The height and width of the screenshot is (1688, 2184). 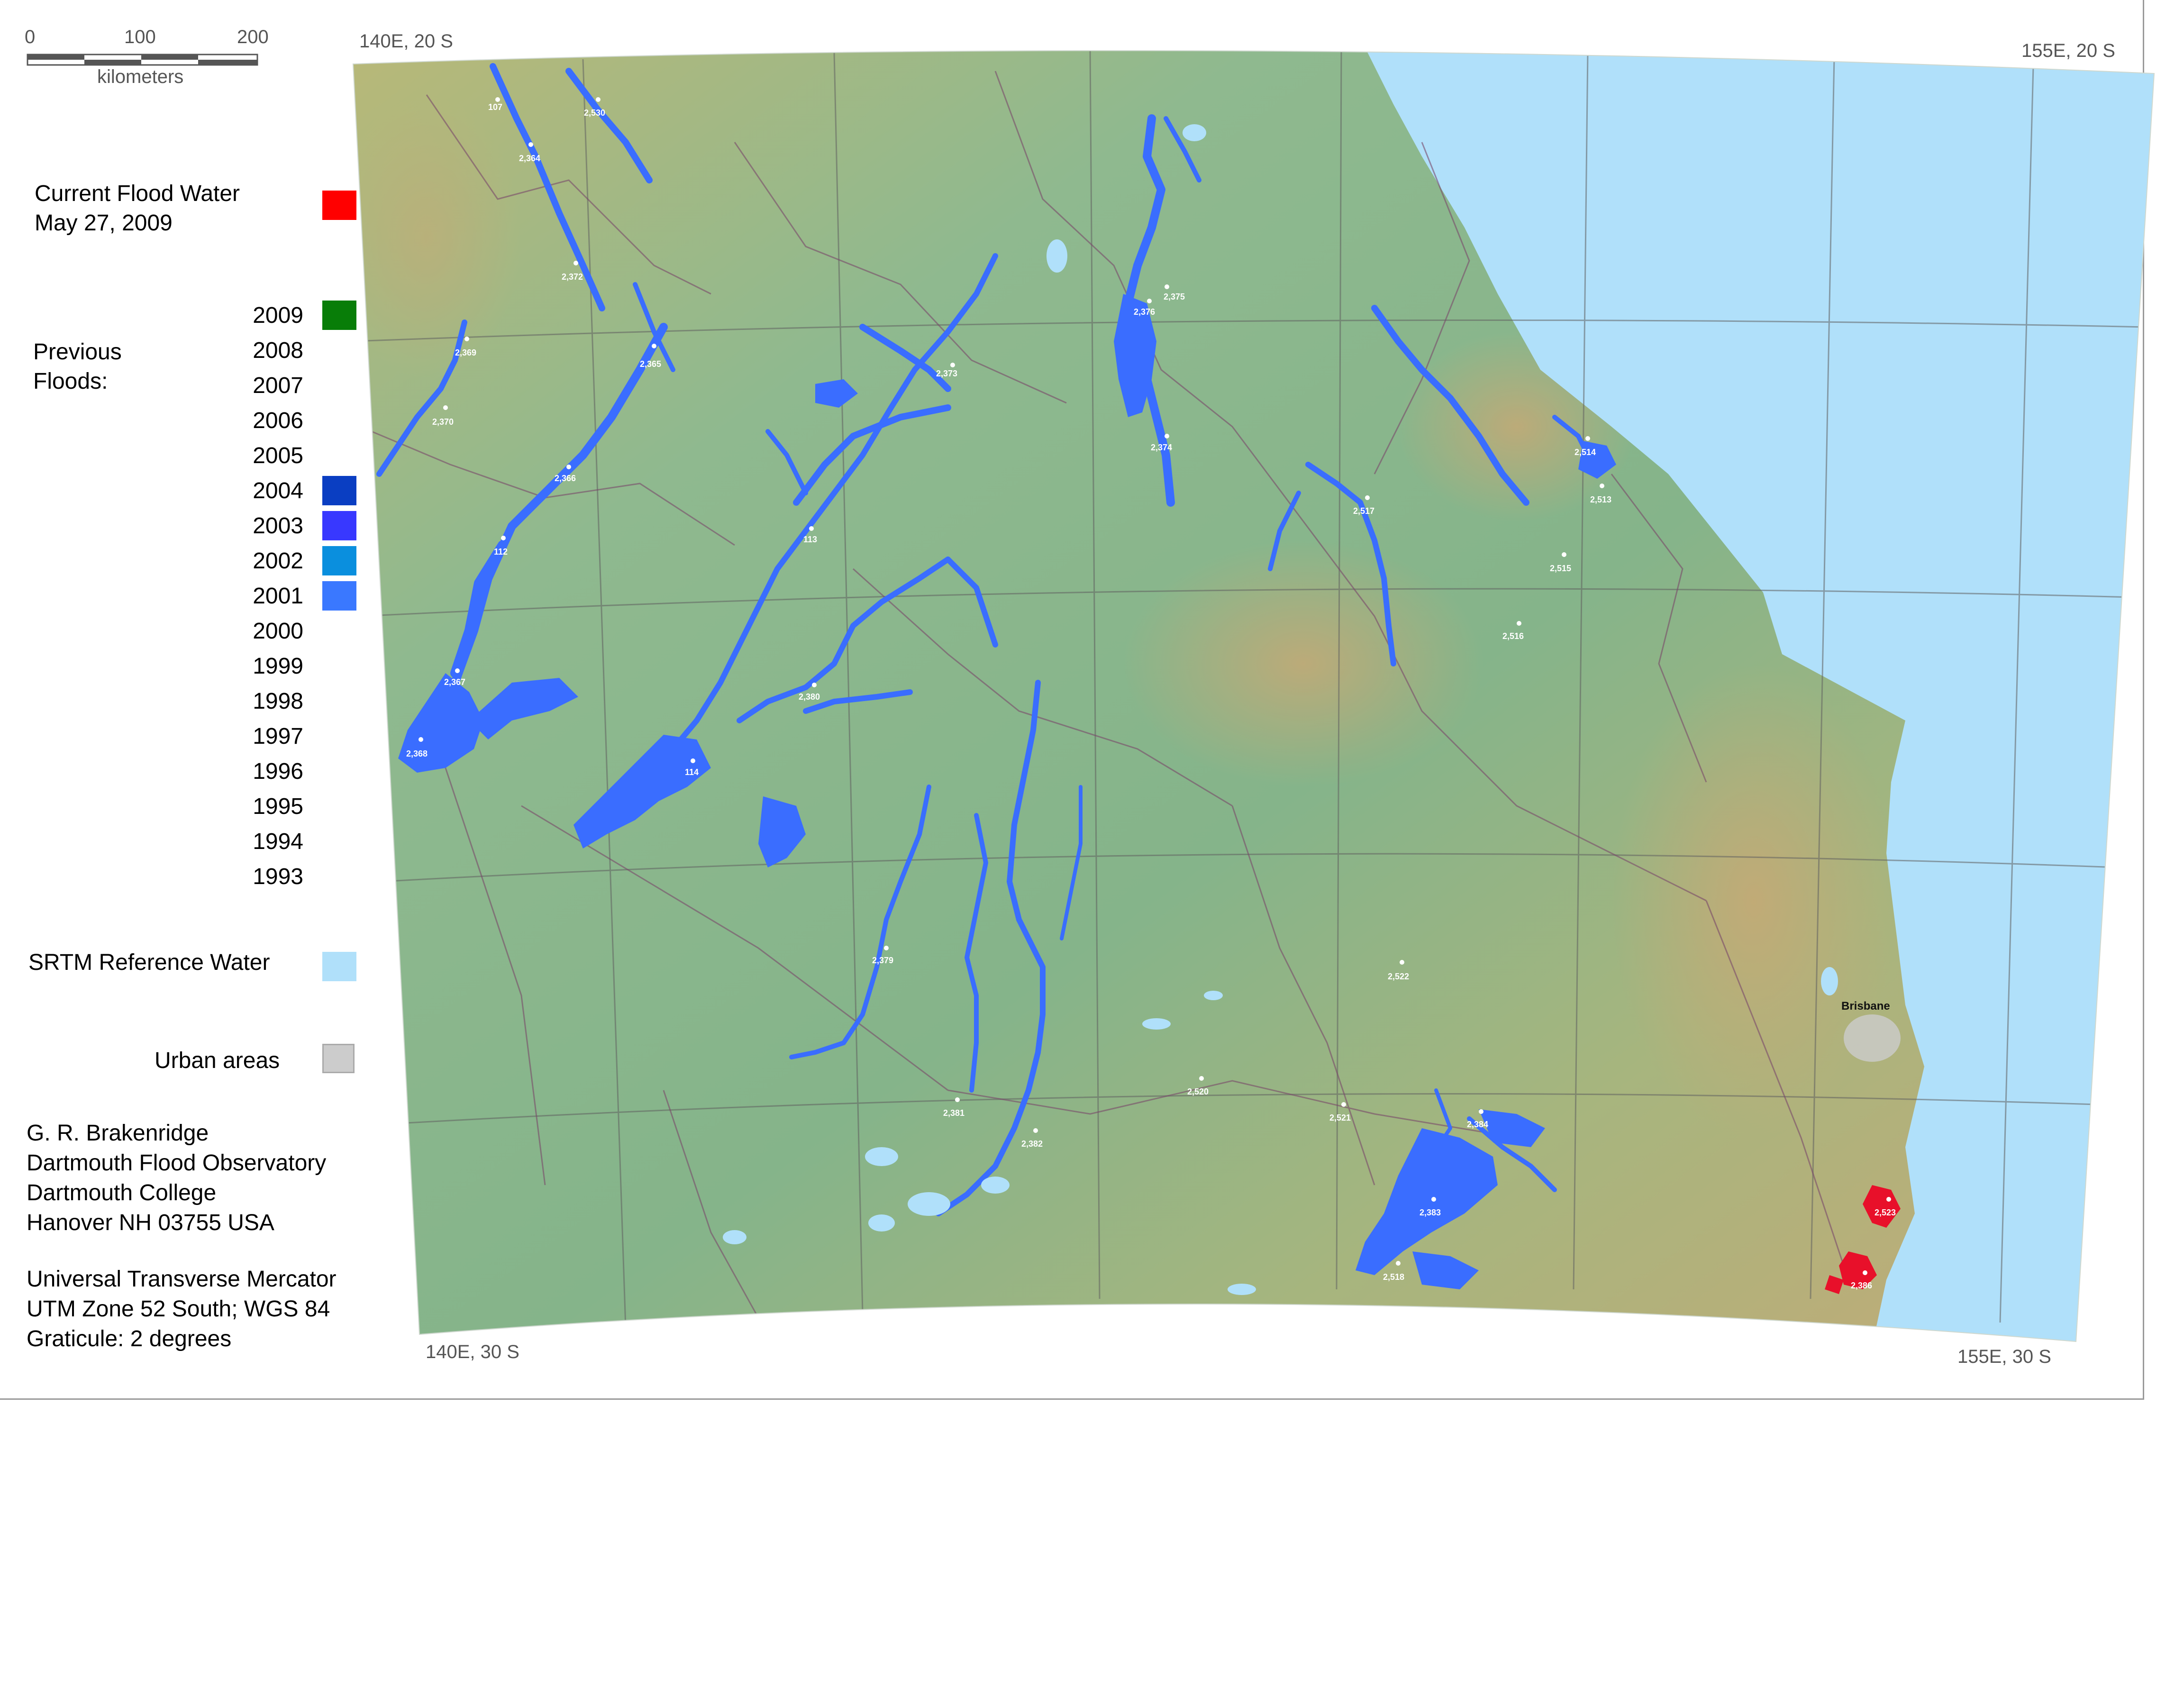 I want to click on legend-previous-floods-label-2: Floods:, so click(x=70, y=381).